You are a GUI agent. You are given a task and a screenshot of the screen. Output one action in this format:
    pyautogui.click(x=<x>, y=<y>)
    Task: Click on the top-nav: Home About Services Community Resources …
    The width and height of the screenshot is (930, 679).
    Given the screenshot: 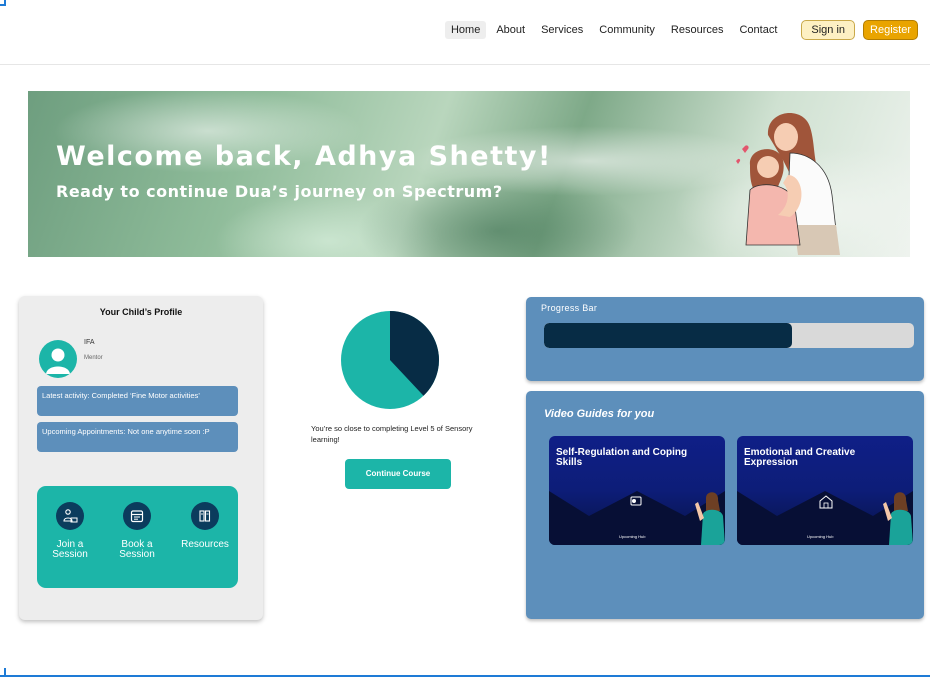 What is the action you would take?
    pyautogui.click(x=681, y=30)
    